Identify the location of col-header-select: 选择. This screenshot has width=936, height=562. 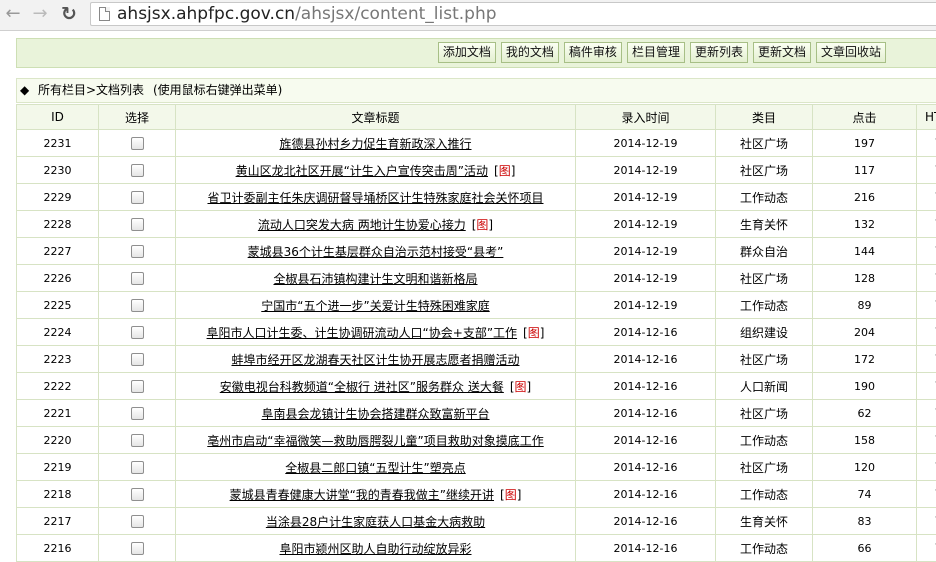
(137, 117).